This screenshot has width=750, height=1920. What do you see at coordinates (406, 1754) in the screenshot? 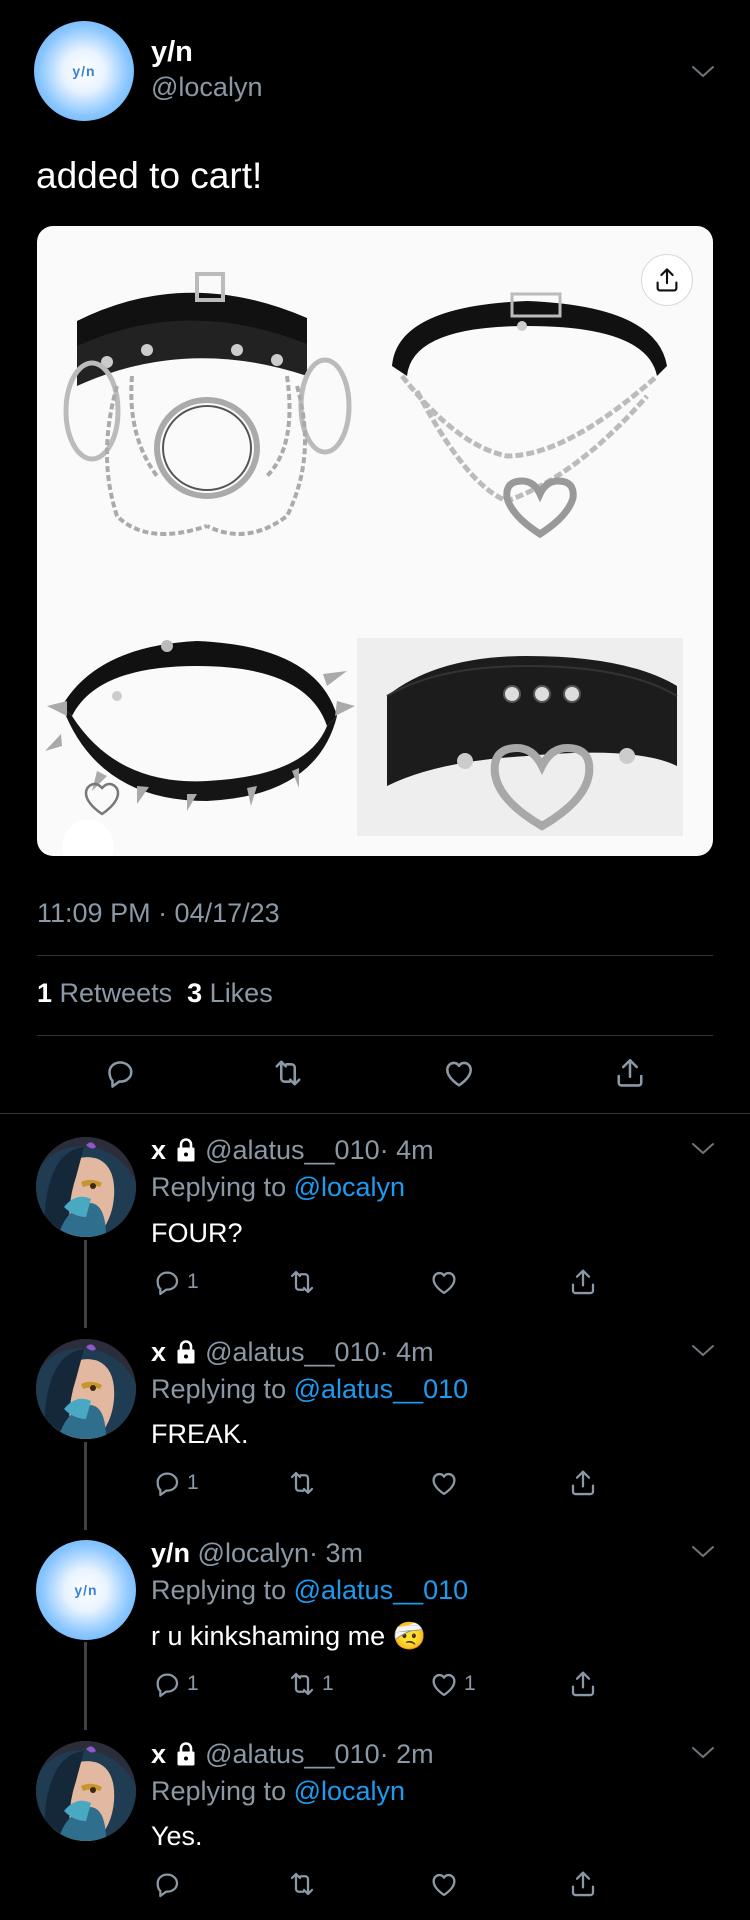
I see `reply-time: · 2m` at bounding box center [406, 1754].